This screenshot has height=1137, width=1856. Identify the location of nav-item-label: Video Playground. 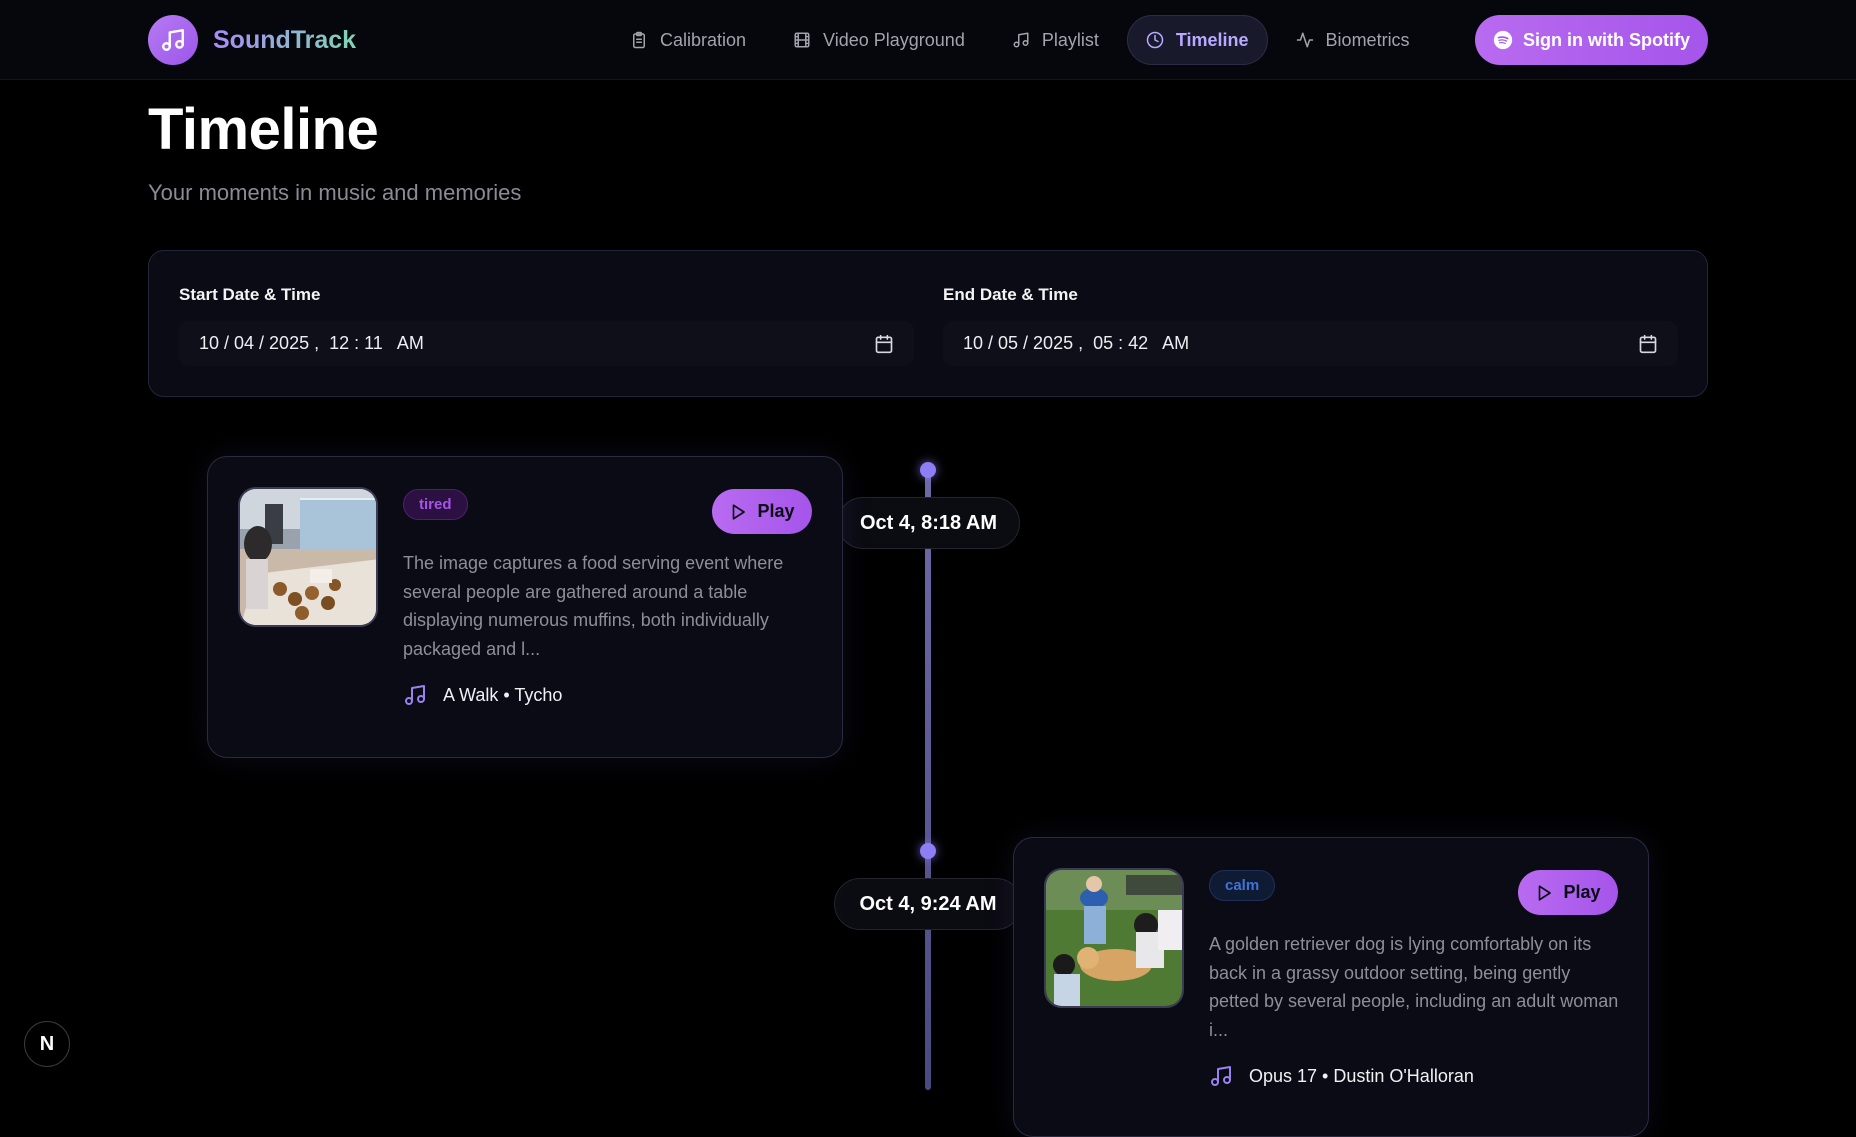
(894, 39).